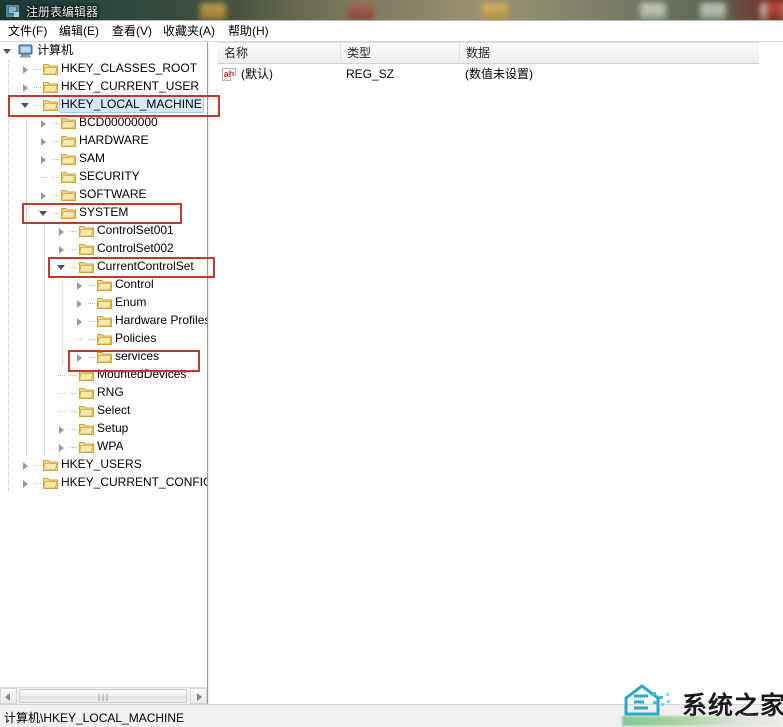 This screenshot has height=727, width=783. Describe the element at coordinates (391, 10) in the screenshot. I see `desktop-blur-backdrop` at that location.